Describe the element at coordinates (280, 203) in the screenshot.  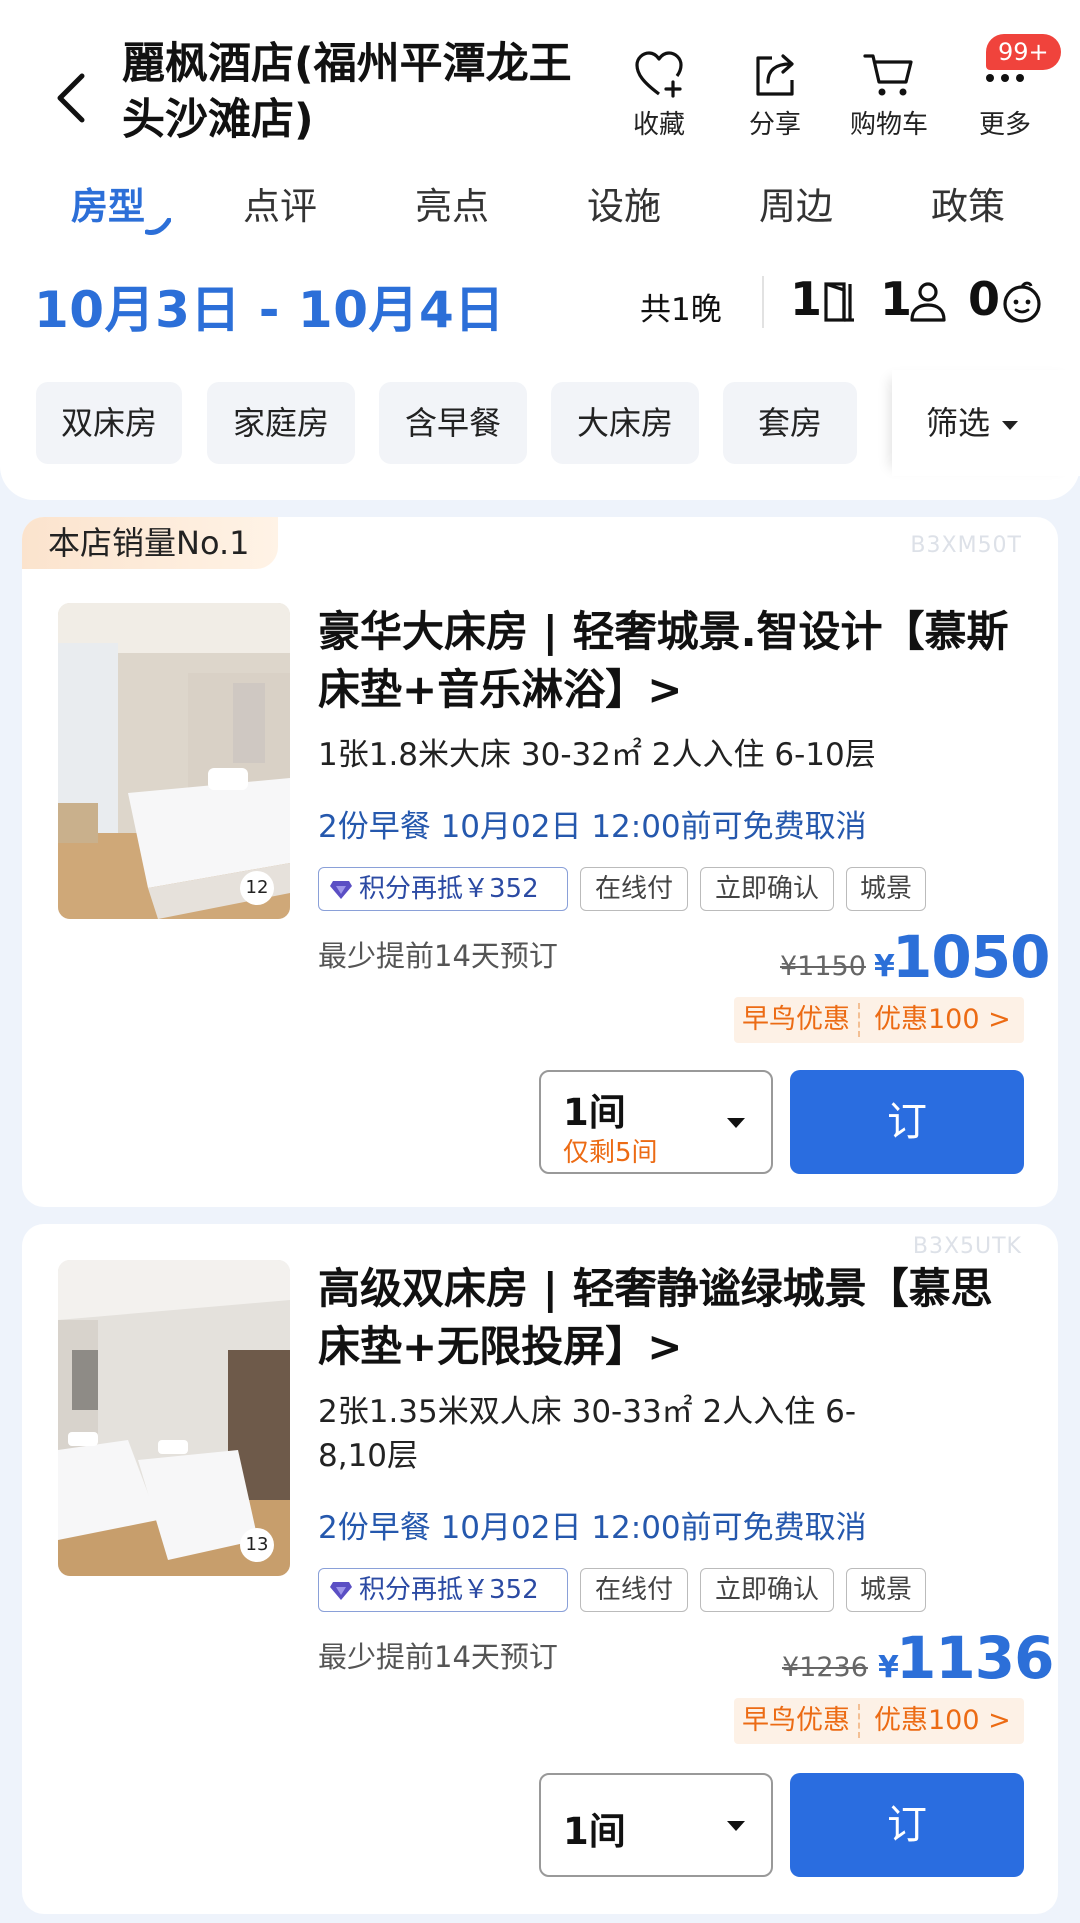
I see `tab-reviews: 点评` at that location.